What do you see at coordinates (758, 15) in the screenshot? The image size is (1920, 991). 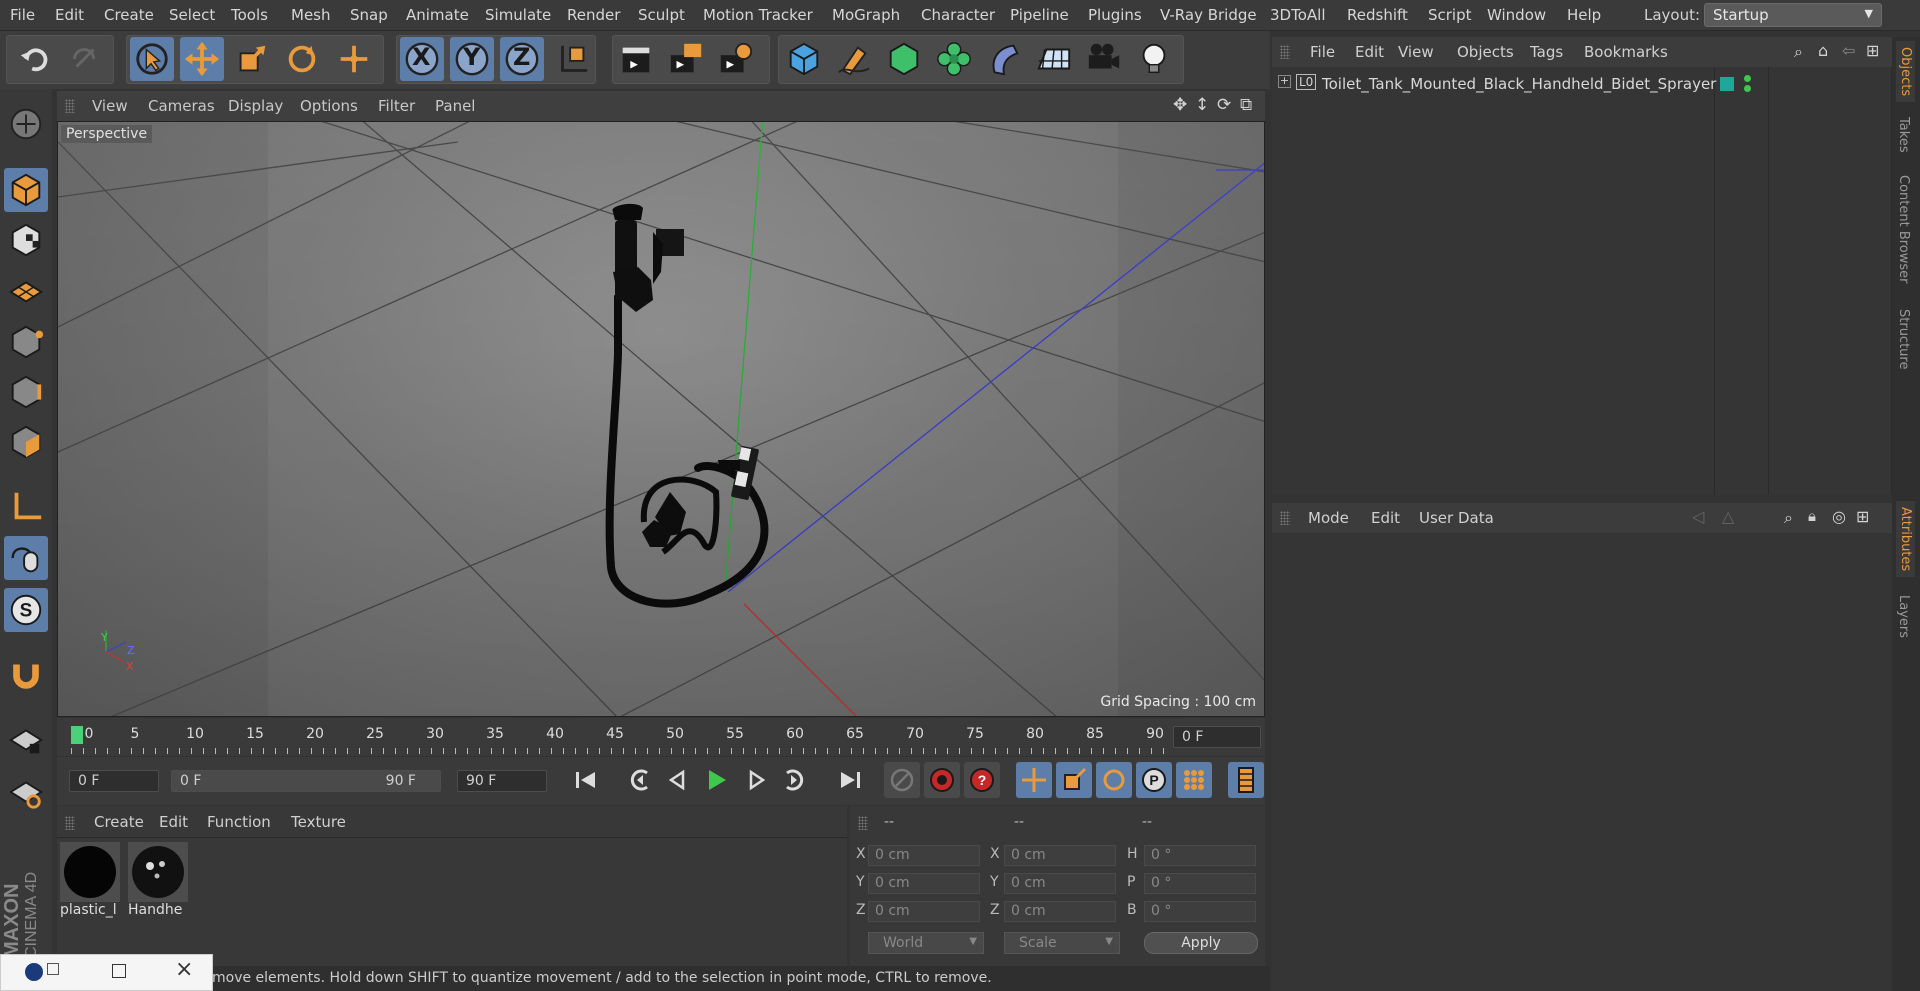 I see `menu-motion-tracker: Motion Tracker` at bounding box center [758, 15].